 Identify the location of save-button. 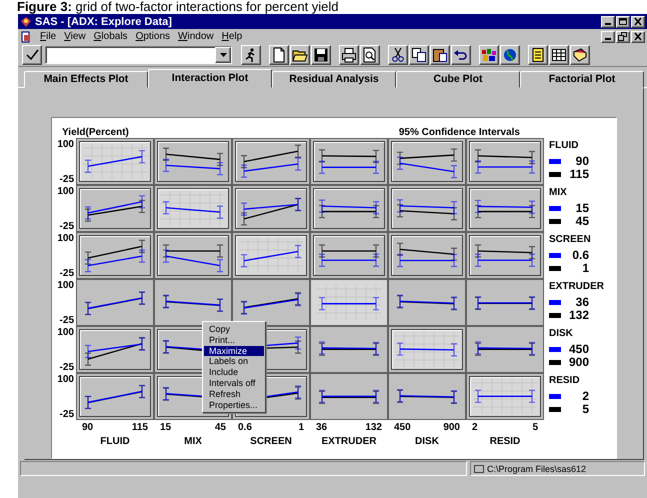
(321, 55).